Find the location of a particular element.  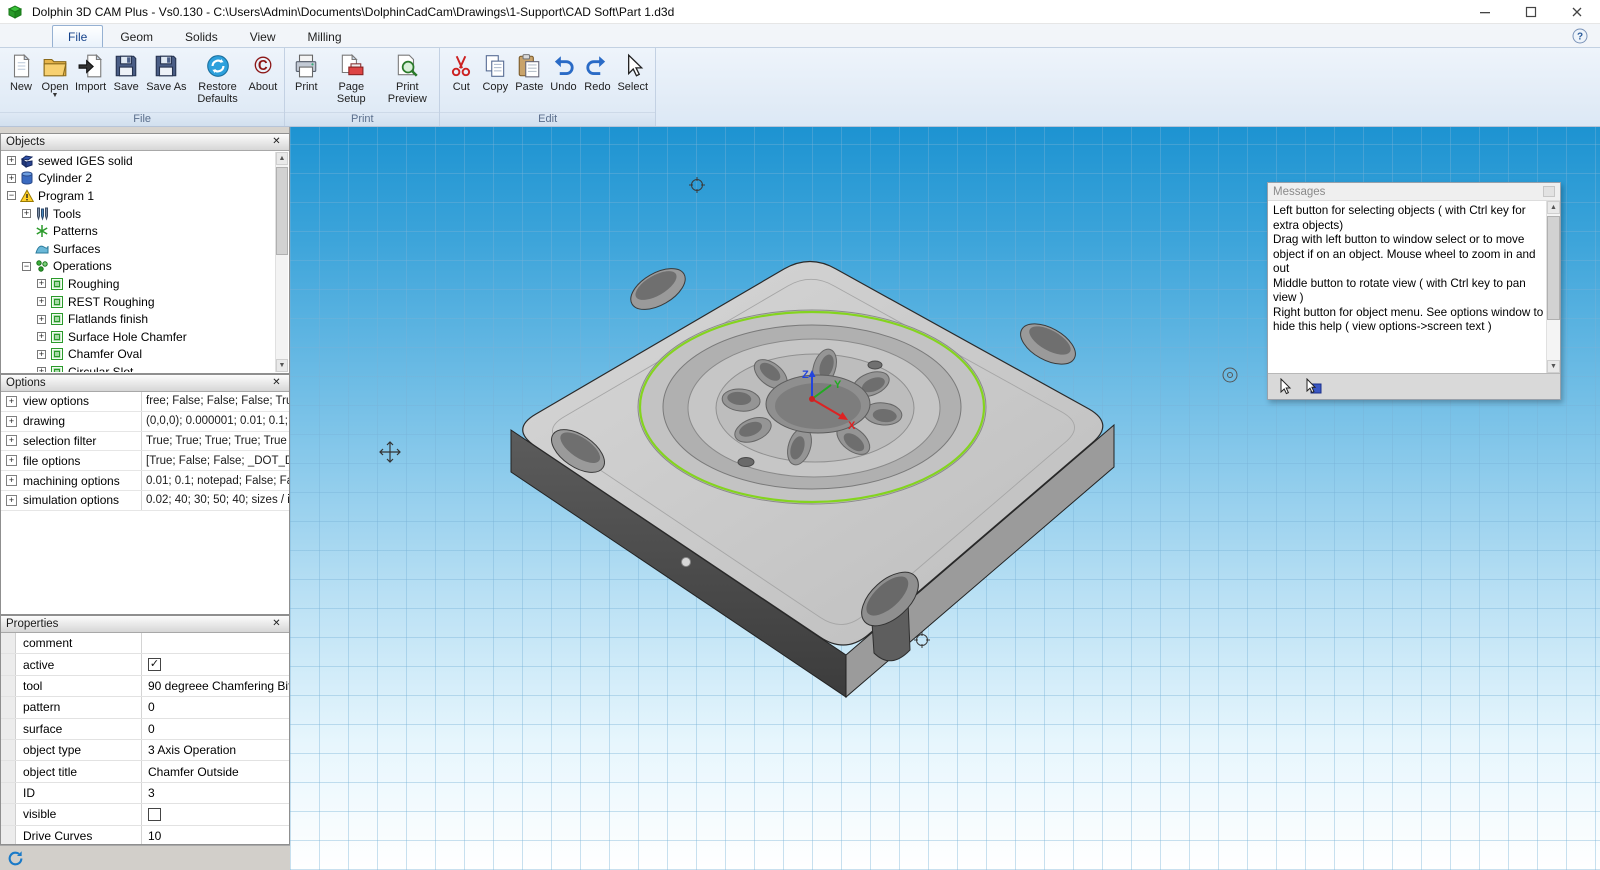

tree-item-flatlands-finish: + Flatlands finish is located at coordinates (138, 319).